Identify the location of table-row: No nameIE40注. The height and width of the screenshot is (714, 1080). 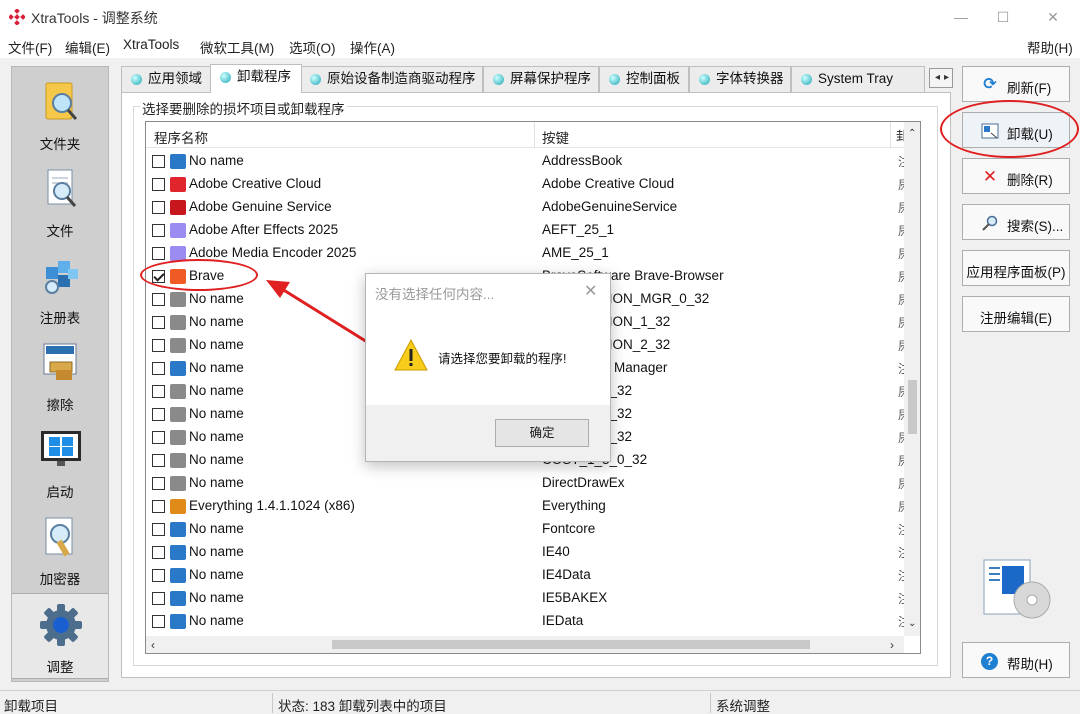
(528, 552).